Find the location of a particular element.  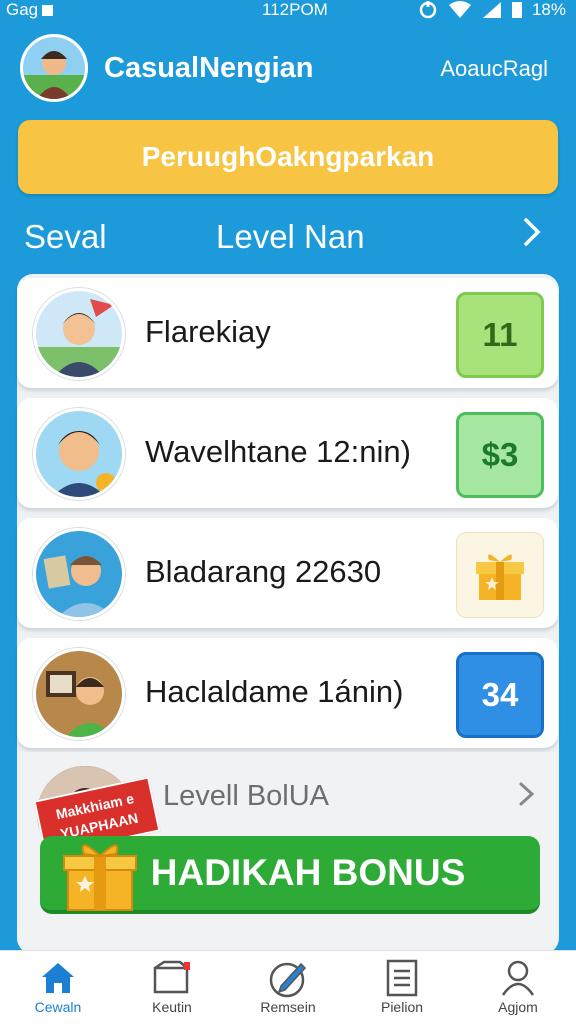

nav-item-home: Cewaln is located at coordinates (58, 986).